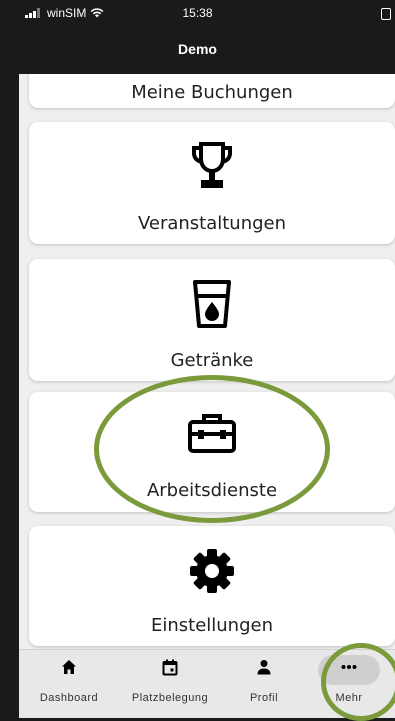  Describe the element at coordinates (212, 490) in the screenshot. I see `menu-item-label: Arbeitsdienste` at that location.